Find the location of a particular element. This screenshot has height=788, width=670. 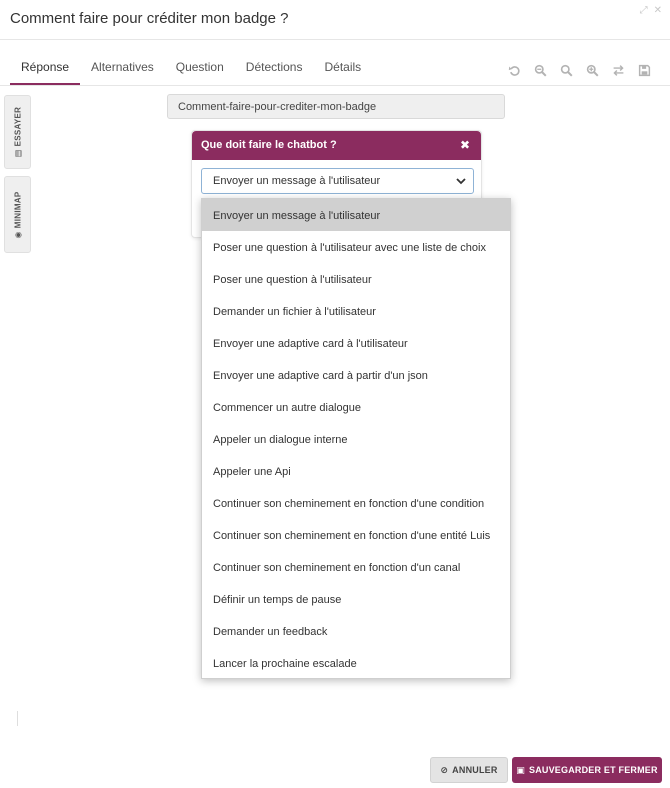

side-tab-essayer: ▤ESSAYER is located at coordinates (17, 132).